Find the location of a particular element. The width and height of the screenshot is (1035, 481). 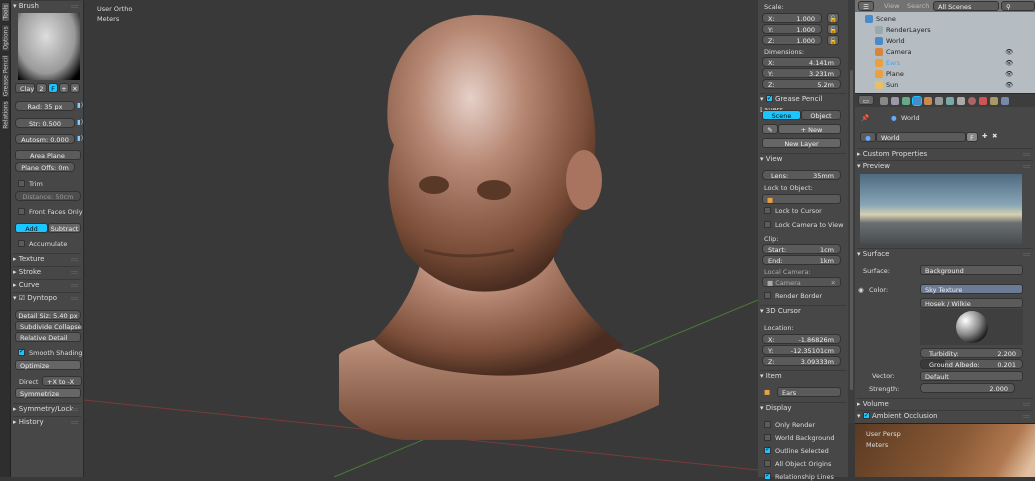

view-section: ▾ View is located at coordinates (803, 158).